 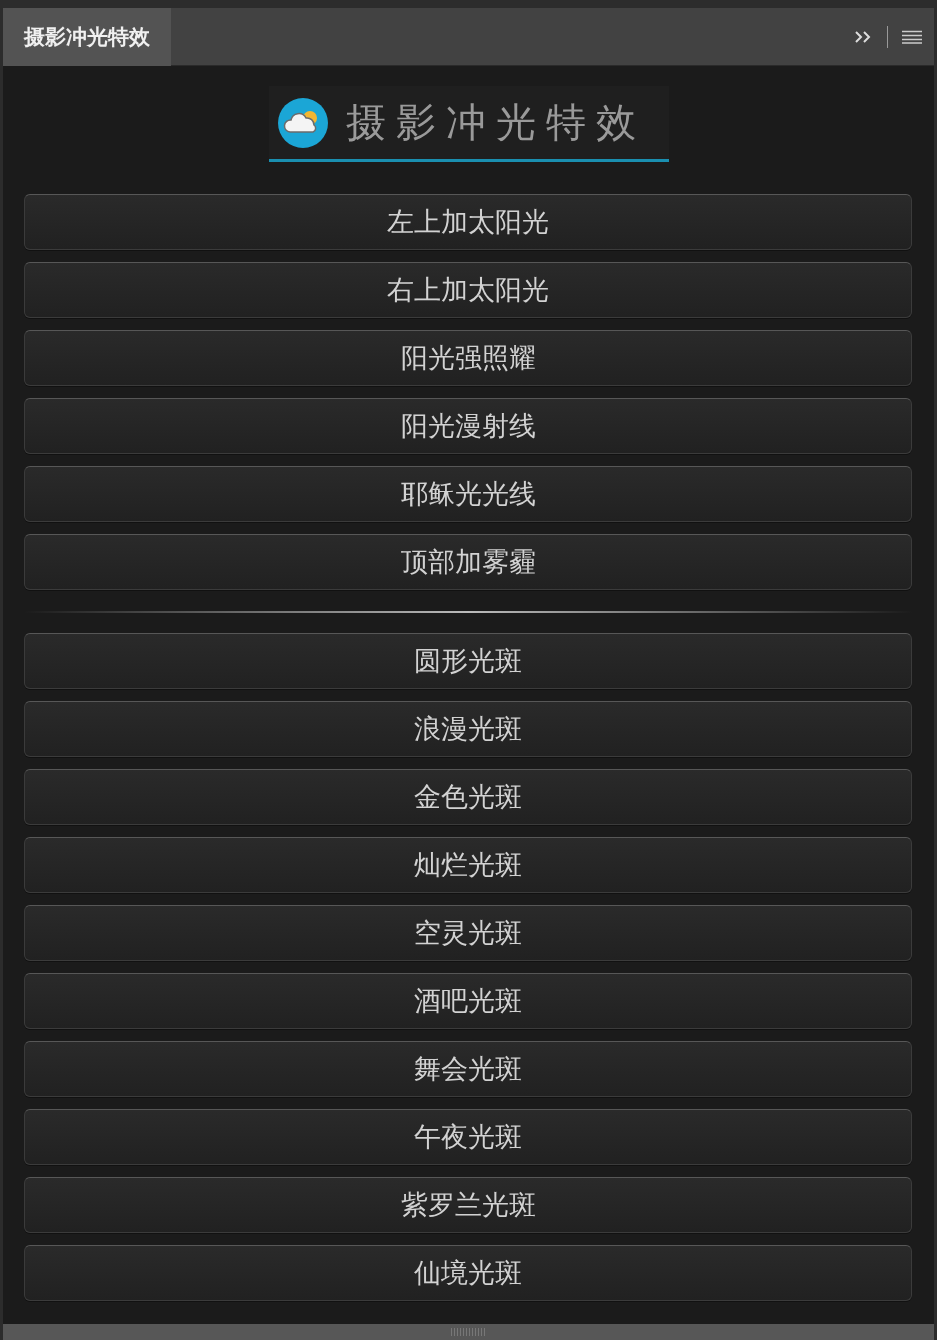 I want to click on effect-button: 浪漫光斑, so click(x=468, y=729).